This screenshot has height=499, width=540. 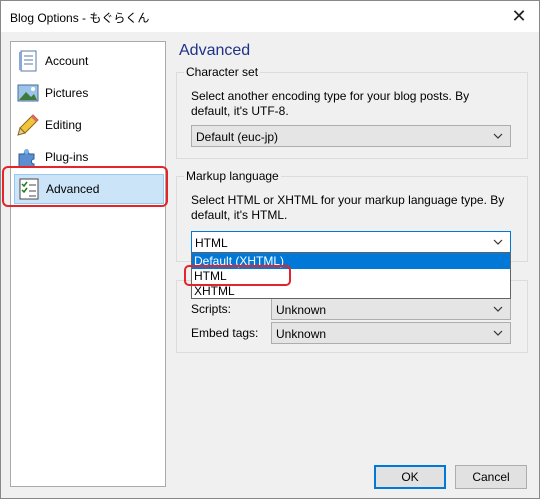 I want to click on close-icon: ✕, so click(x=519, y=16).